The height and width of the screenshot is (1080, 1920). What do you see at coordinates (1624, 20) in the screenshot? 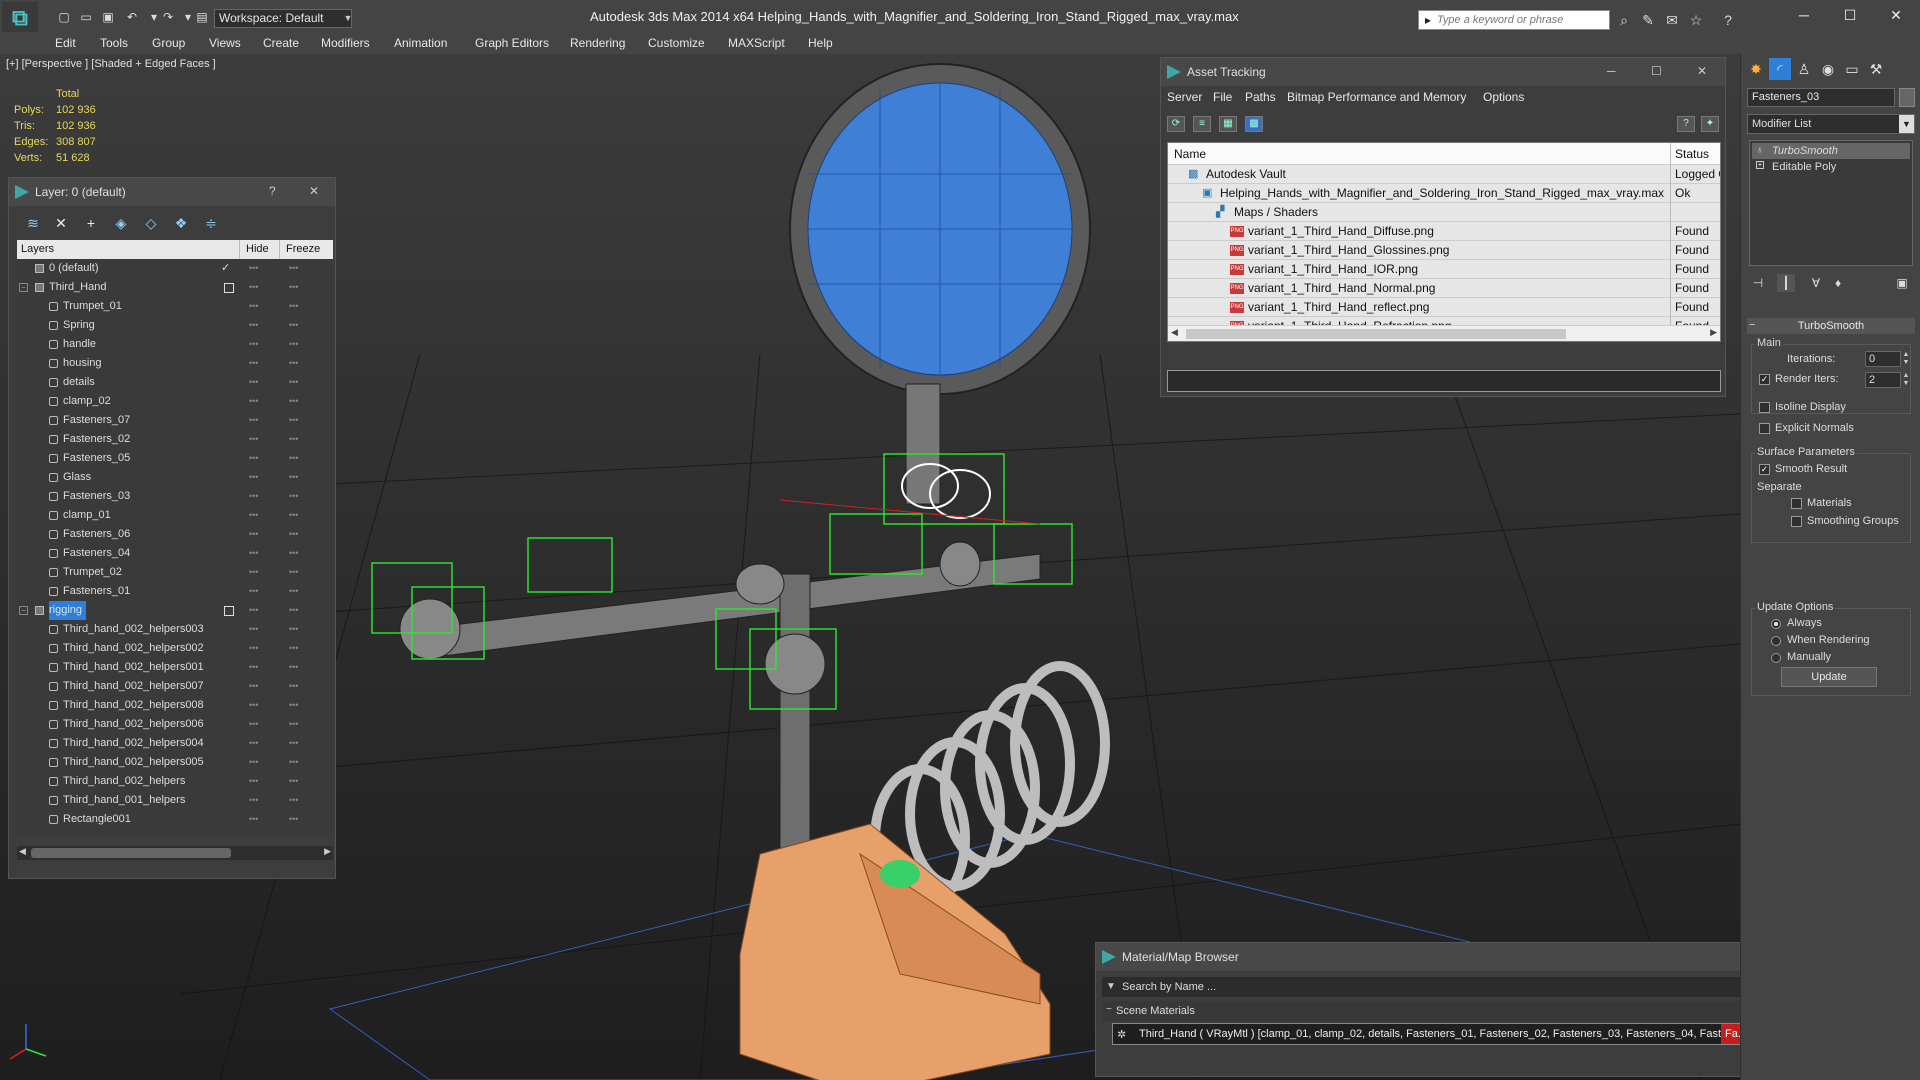
I see `binoculars-icon: ⌕` at bounding box center [1624, 20].